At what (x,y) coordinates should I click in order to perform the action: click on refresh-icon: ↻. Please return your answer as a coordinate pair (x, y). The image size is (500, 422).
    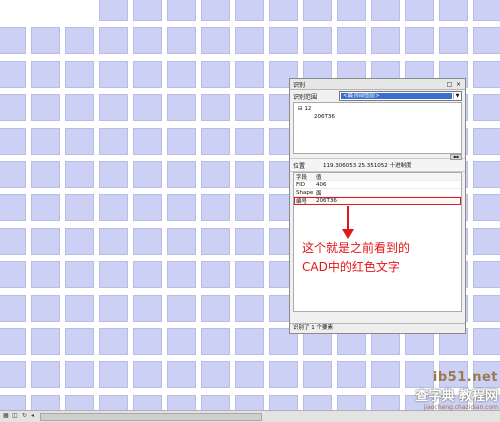
    Looking at the image, I should click on (24, 415).